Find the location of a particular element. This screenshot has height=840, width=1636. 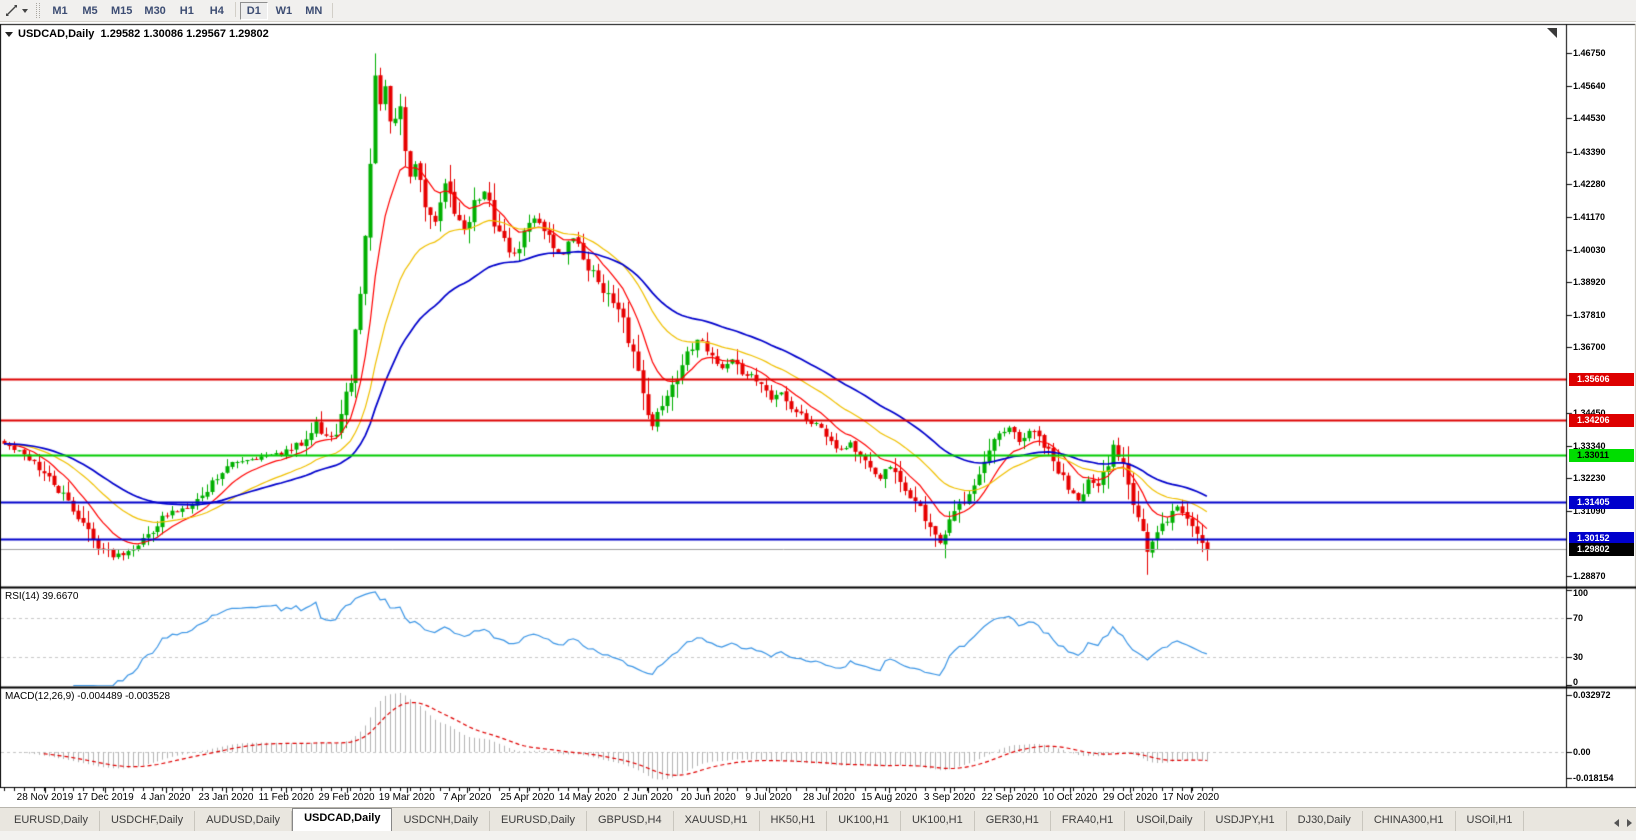

window-bottom-strip is located at coordinates (818, 835).